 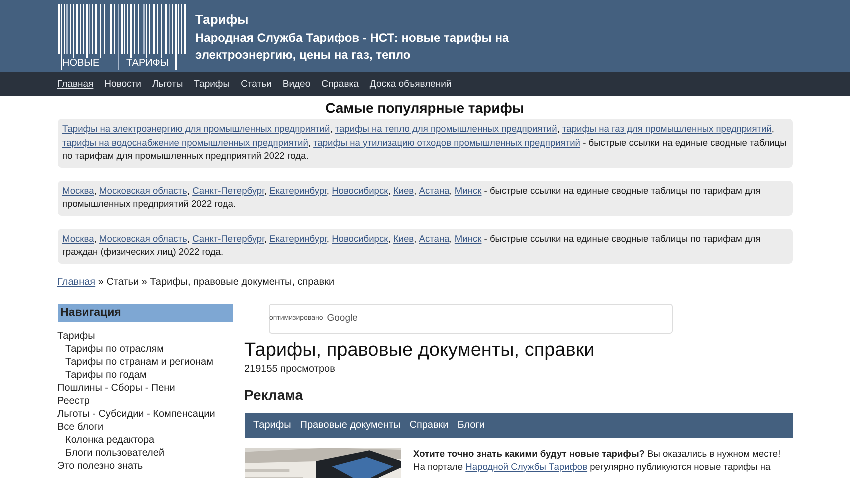 I want to click on nav-link: Доска объявлений, so click(x=411, y=84).